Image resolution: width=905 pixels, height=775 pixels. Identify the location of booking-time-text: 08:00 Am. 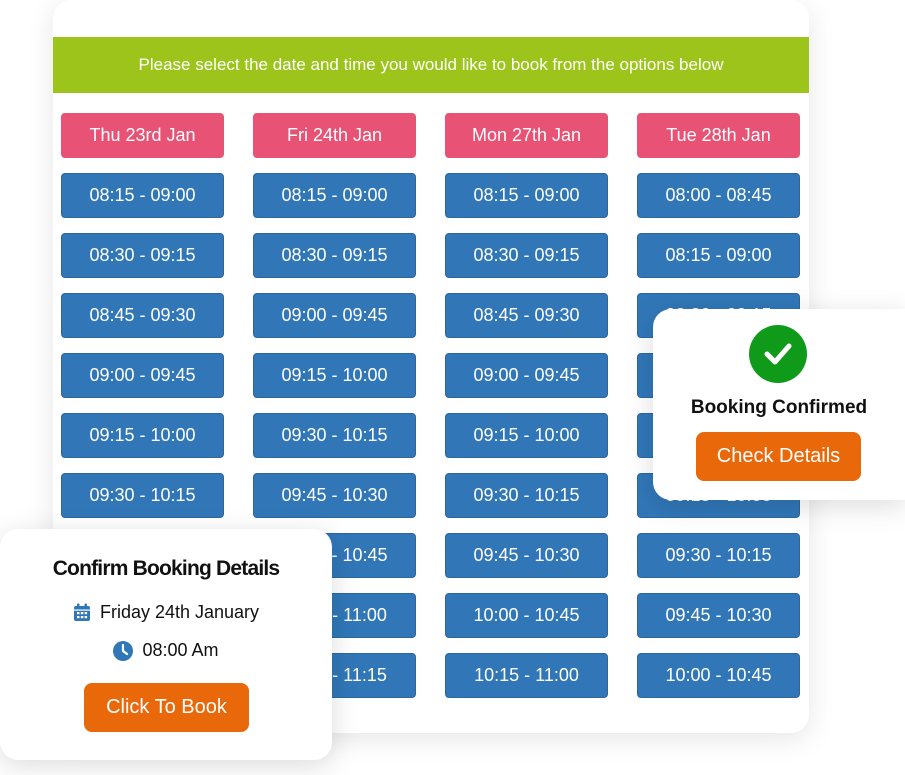
(180, 650).